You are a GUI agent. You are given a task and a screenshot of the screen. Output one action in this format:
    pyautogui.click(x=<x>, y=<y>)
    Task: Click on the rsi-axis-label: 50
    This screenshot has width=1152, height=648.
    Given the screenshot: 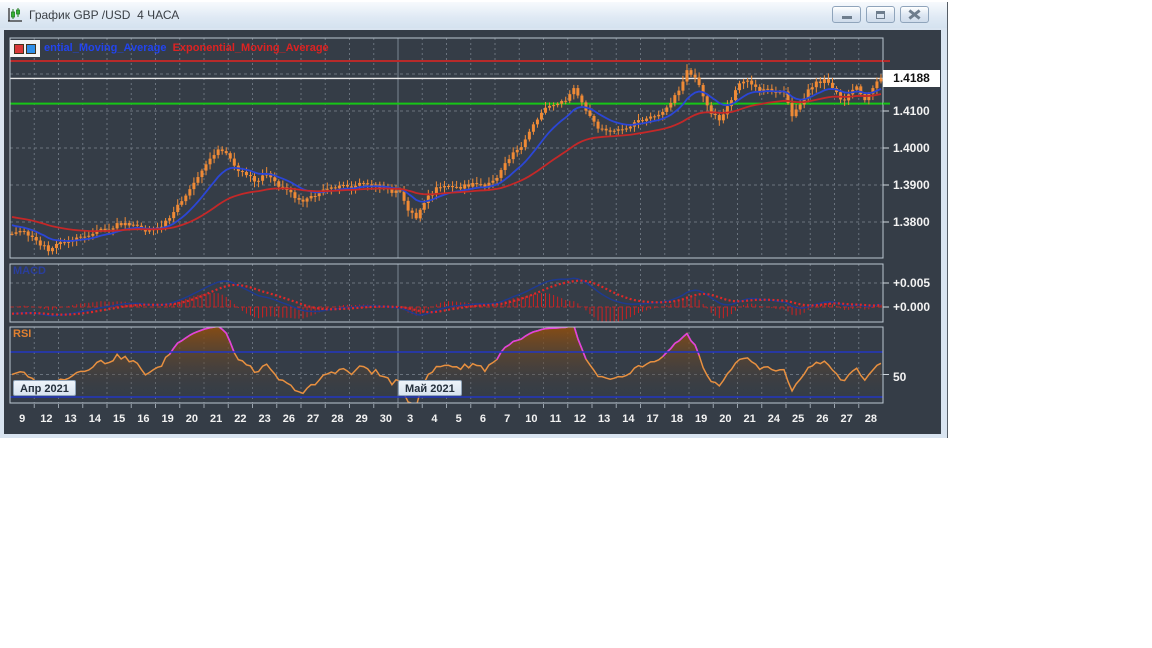 What is the action you would take?
    pyautogui.click(x=900, y=376)
    